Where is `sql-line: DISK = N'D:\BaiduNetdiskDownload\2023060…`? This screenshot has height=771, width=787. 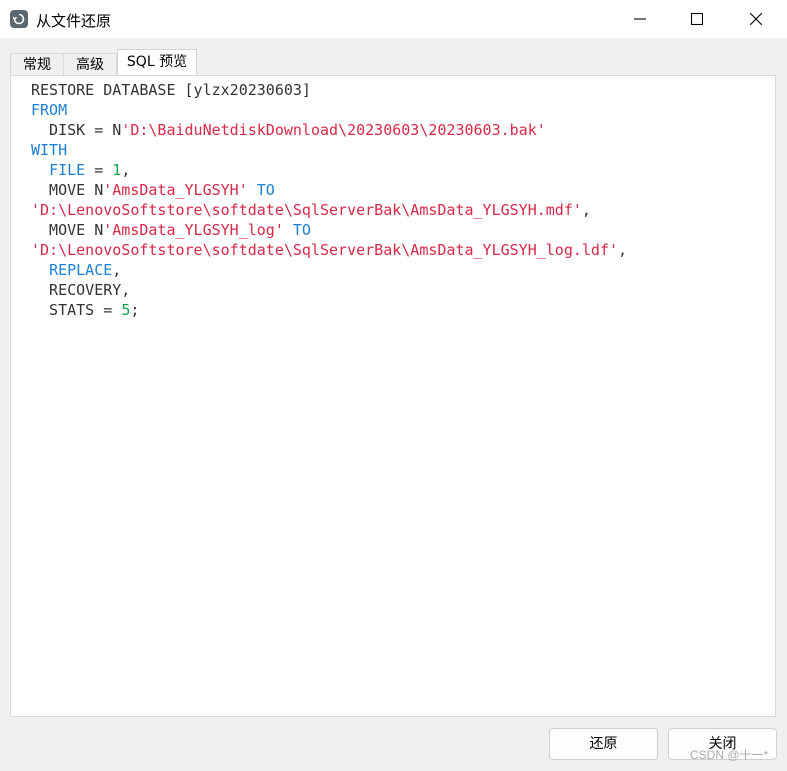
sql-line: DISK = N'D:\BaiduNetdiskDownload\2023060… is located at coordinates (329, 130).